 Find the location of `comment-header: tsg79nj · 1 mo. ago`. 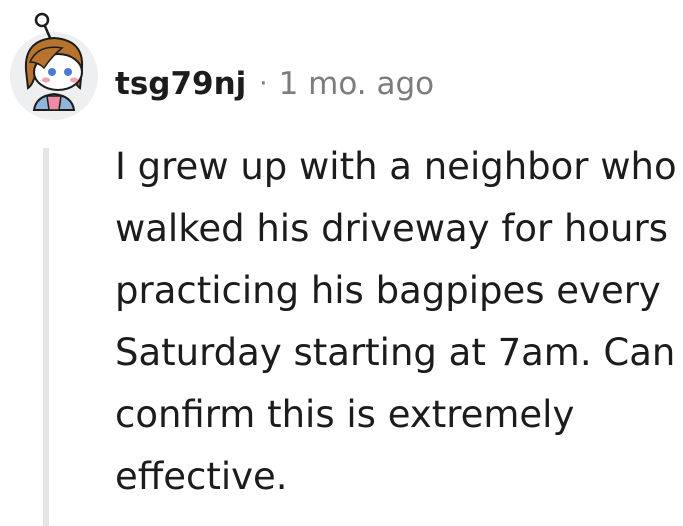

comment-header: tsg79nj · 1 mo. ago is located at coordinates (274, 84).